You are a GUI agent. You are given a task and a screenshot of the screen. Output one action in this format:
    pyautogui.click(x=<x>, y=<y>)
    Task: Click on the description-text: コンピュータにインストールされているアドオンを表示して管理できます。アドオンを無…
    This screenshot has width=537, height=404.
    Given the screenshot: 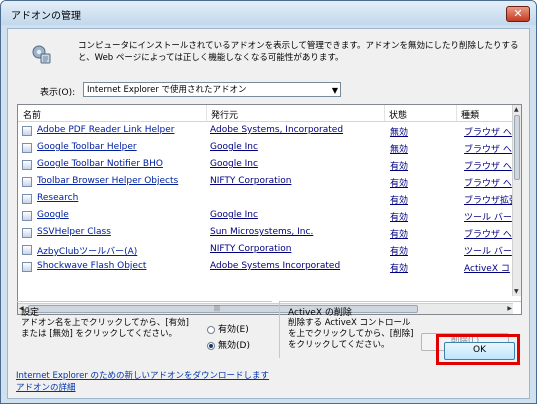 What is the action you would take?
    pyautogui.click(x=298, y=52)
    